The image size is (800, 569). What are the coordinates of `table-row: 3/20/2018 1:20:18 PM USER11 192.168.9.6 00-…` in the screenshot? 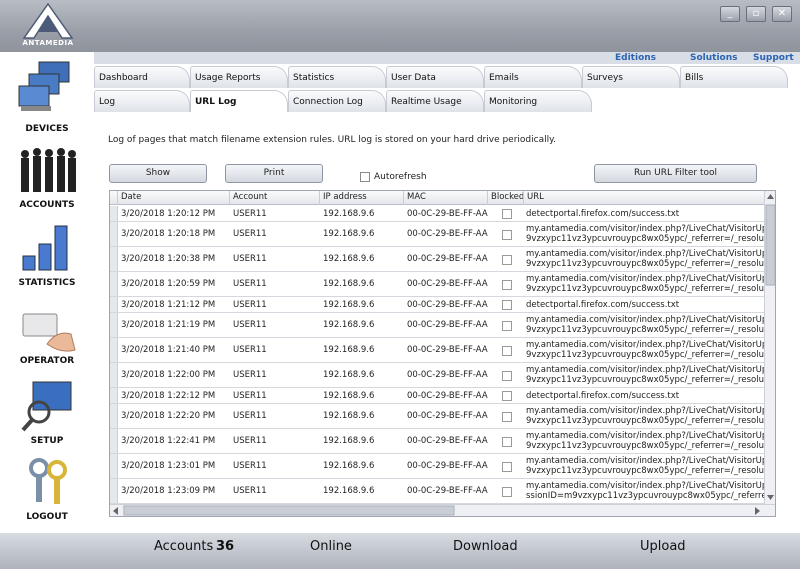 It's located at (437, 234).